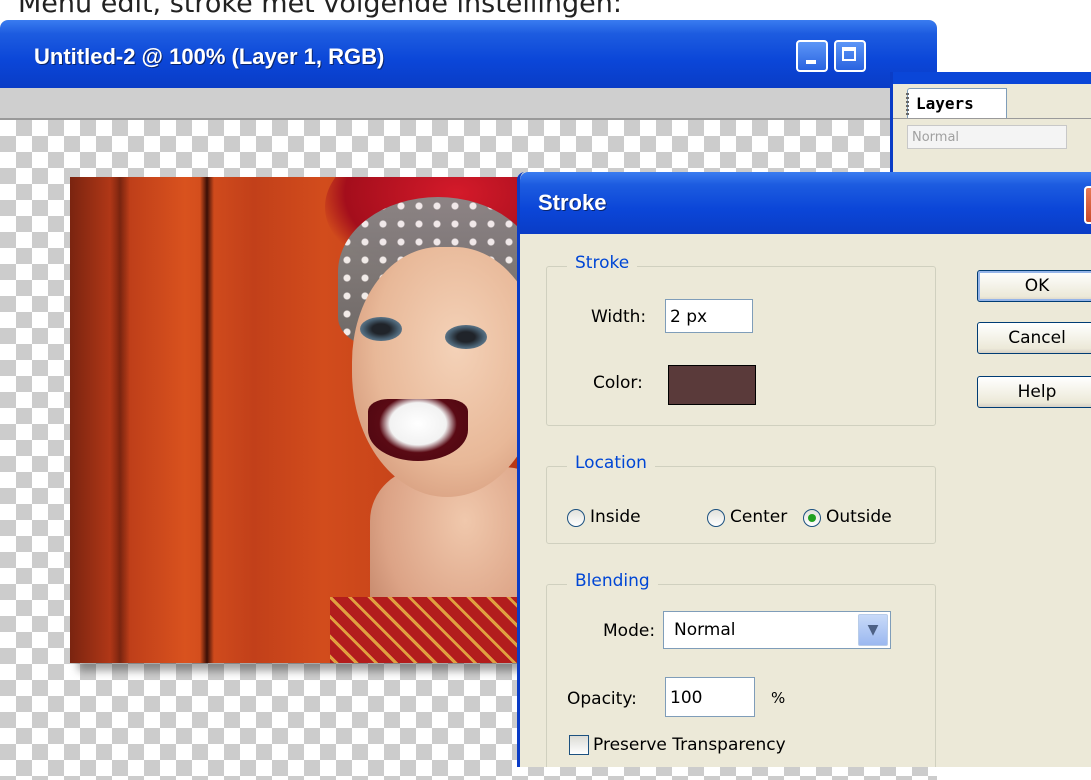  Describe the element at coordinates (956, 103) in the screenshot. I see `tab-layers: Layers` at that location.